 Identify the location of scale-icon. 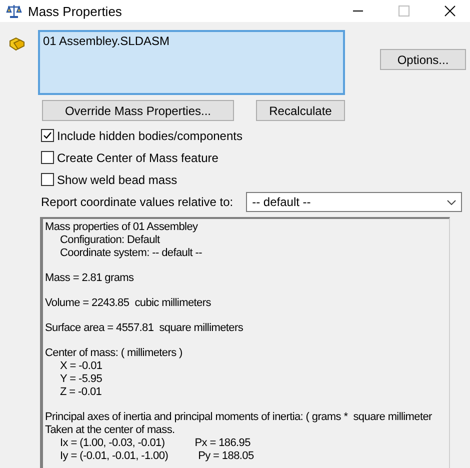
(14, 11).